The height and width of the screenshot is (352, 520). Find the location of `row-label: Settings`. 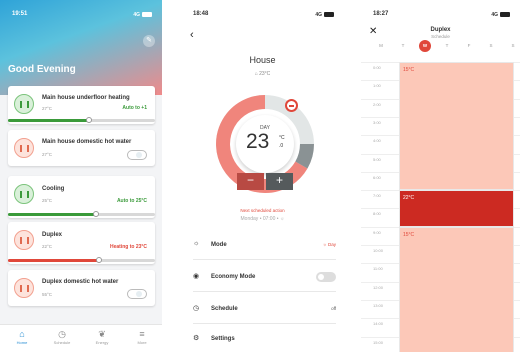

row-label: Settings is located at coordinates (223, 339).